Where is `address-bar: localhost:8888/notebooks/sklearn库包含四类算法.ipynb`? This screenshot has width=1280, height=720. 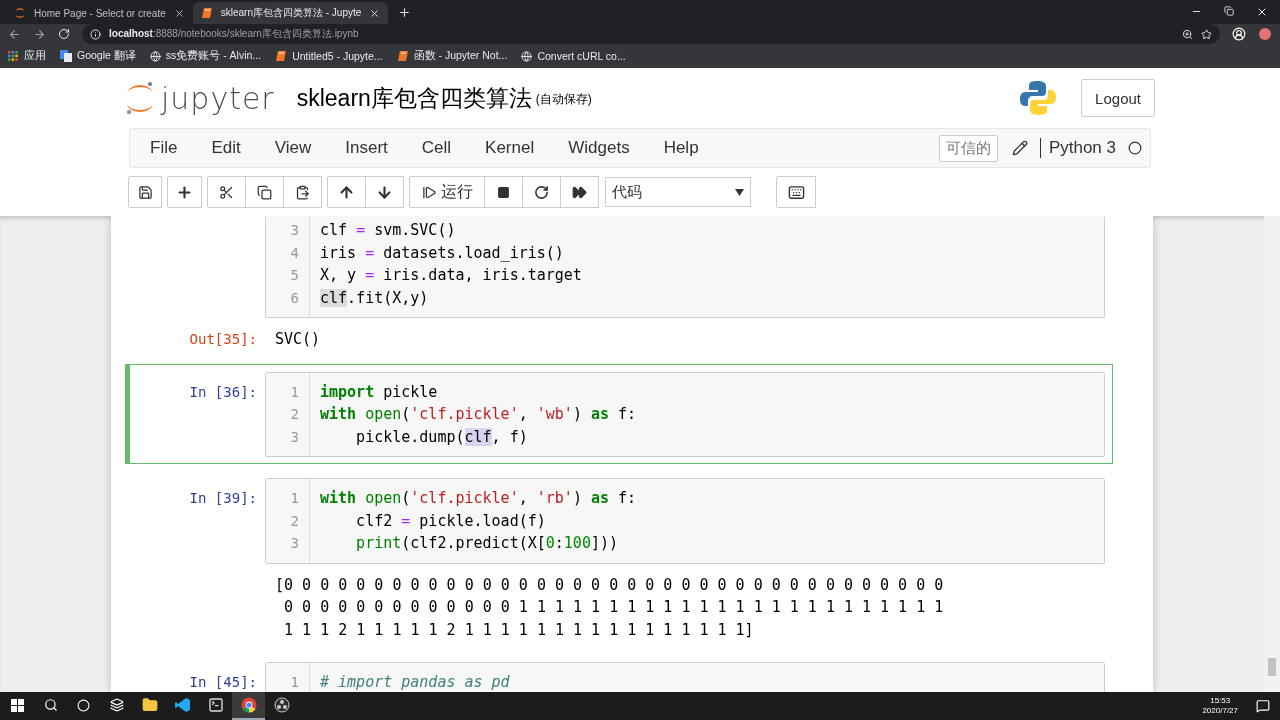 address-bar: localhost:8888/notebooks/sklearn库包含四类算法.ipynb is located at coordinates (651, 34).